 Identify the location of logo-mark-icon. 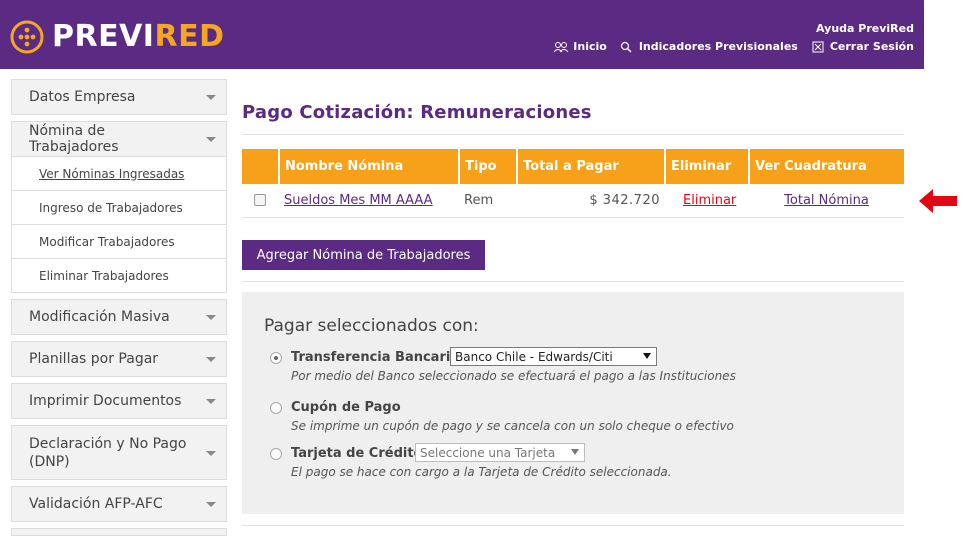
(27, 37).